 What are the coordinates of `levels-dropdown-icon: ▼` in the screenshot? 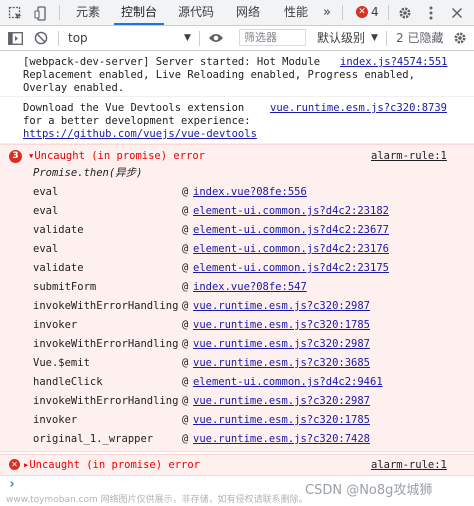 It's located at (374, 38).